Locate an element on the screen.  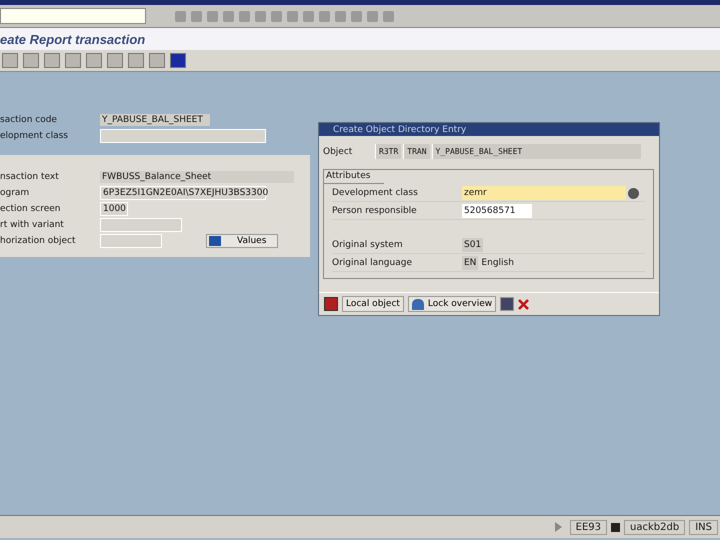
display-field: EN is located at coordinates (470, 263).